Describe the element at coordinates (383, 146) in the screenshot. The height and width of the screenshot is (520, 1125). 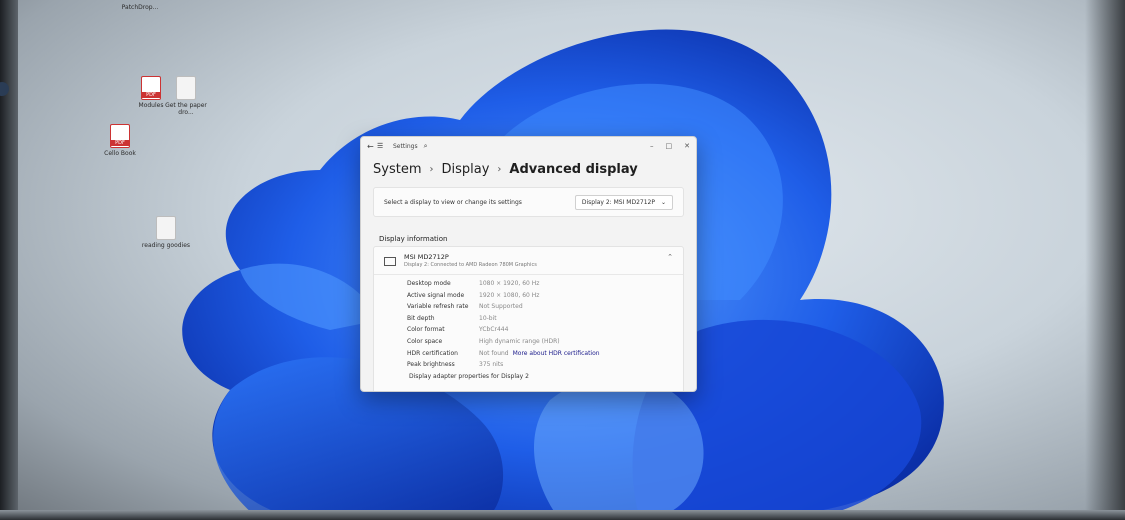
I see `hamburger-menu-icon: ☰` at that location.